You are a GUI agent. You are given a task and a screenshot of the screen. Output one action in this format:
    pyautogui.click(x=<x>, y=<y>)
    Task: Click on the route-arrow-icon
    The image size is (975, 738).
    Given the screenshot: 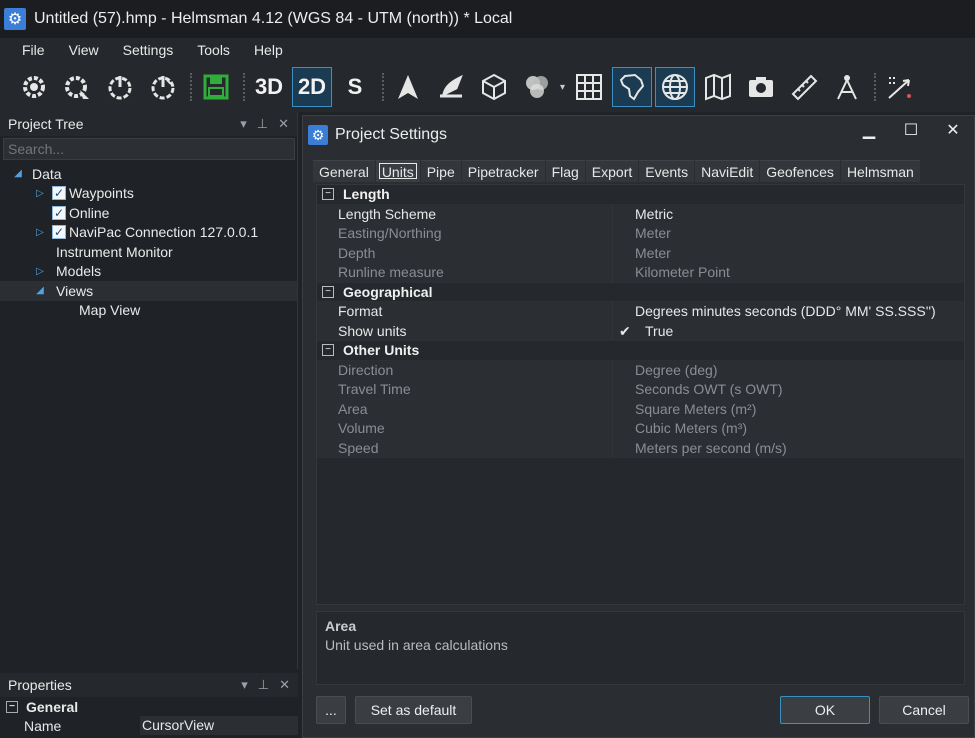 What is the action you would take?
    pyautogui.click(x=900, y=87)
    